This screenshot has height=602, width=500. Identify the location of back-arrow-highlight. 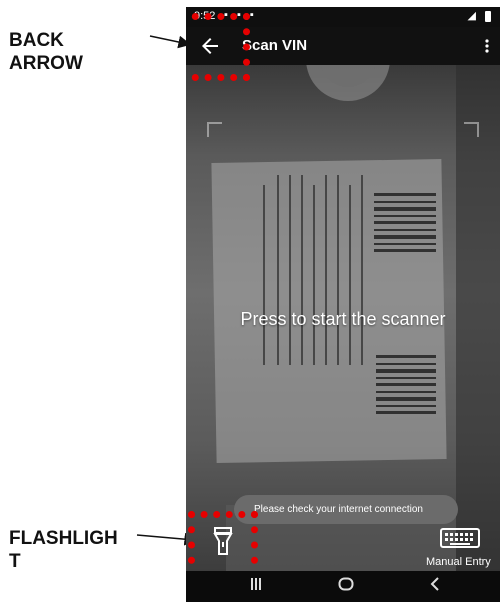
(218, 47).